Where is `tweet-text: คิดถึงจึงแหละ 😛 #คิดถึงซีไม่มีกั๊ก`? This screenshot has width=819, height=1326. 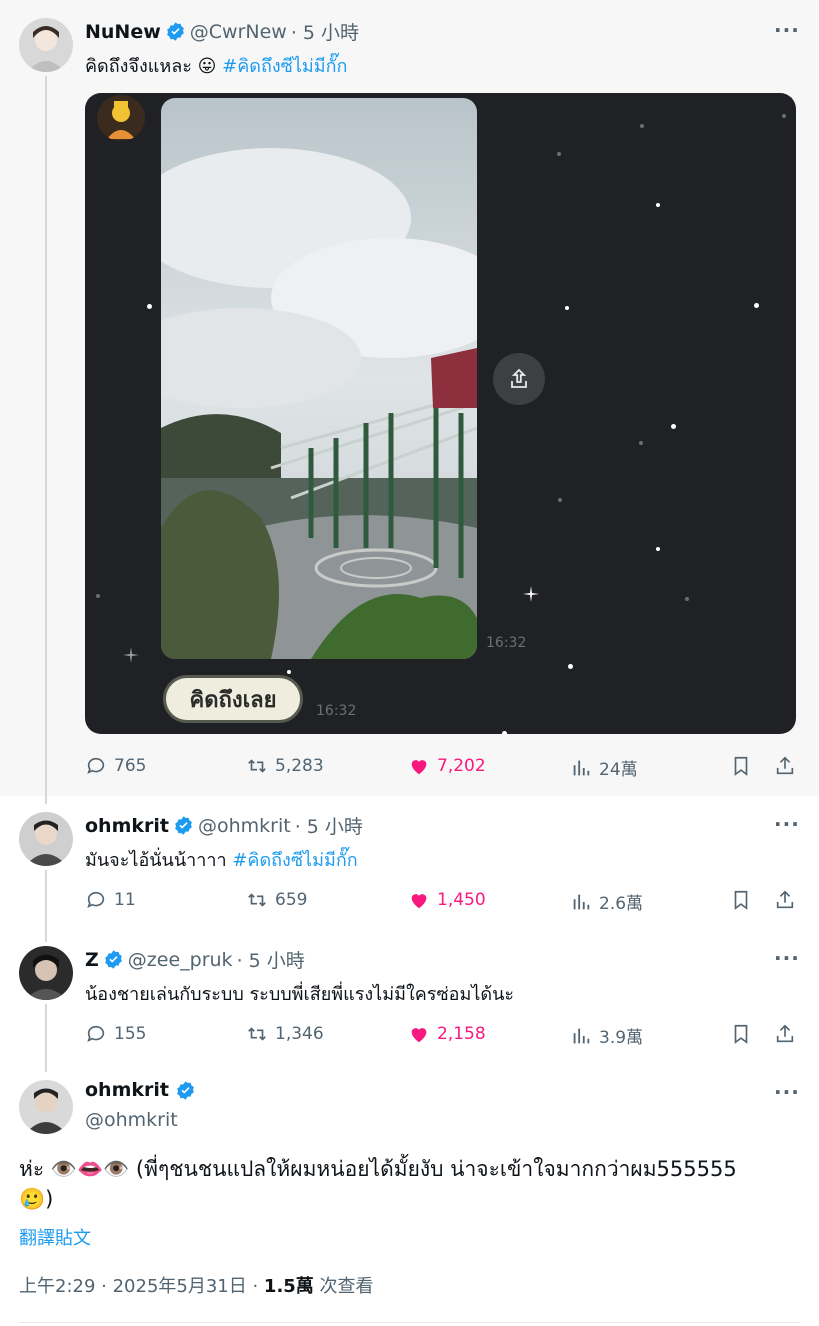 tweet-text: คิดถึงจึงแหละ 😛 #คิดถึงซีไม่มีกั๊ก is located at coordinates (216, 65).